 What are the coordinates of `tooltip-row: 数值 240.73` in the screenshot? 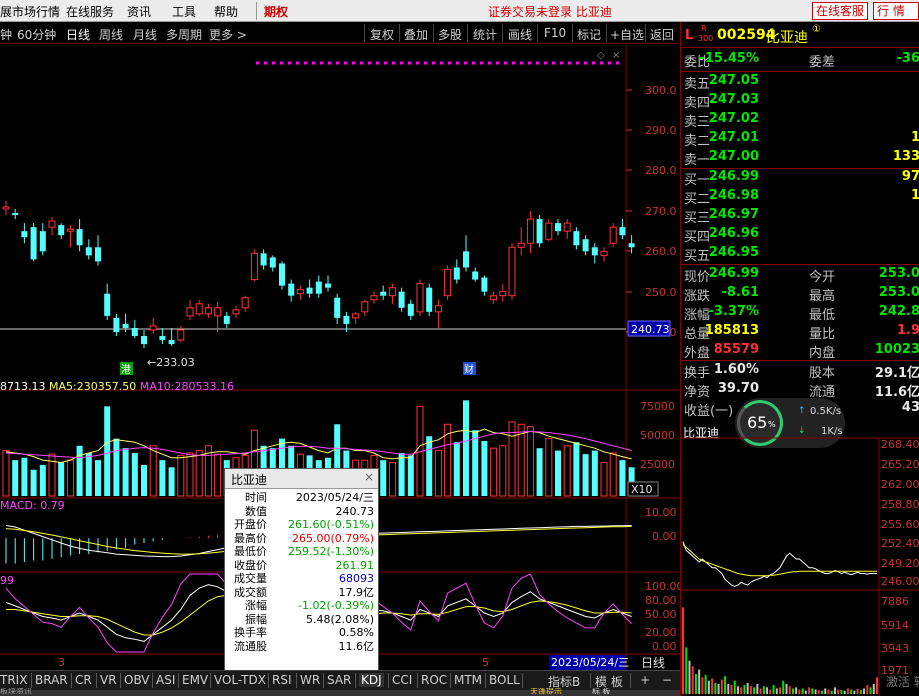 It's located at (301, 512).